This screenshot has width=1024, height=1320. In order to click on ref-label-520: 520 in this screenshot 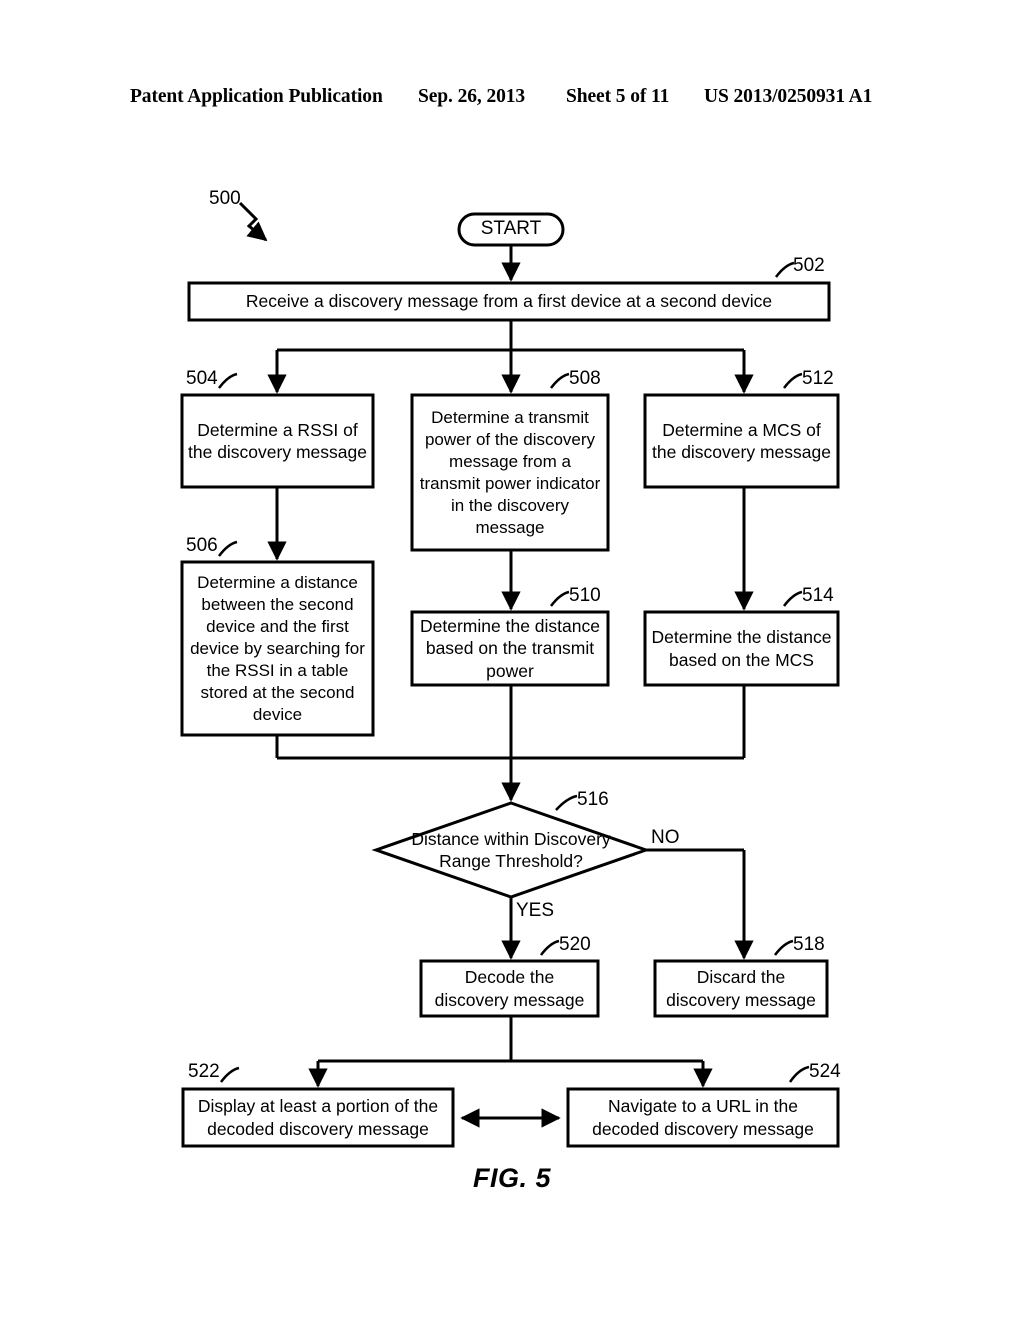, I will do `click(575, 944)`.